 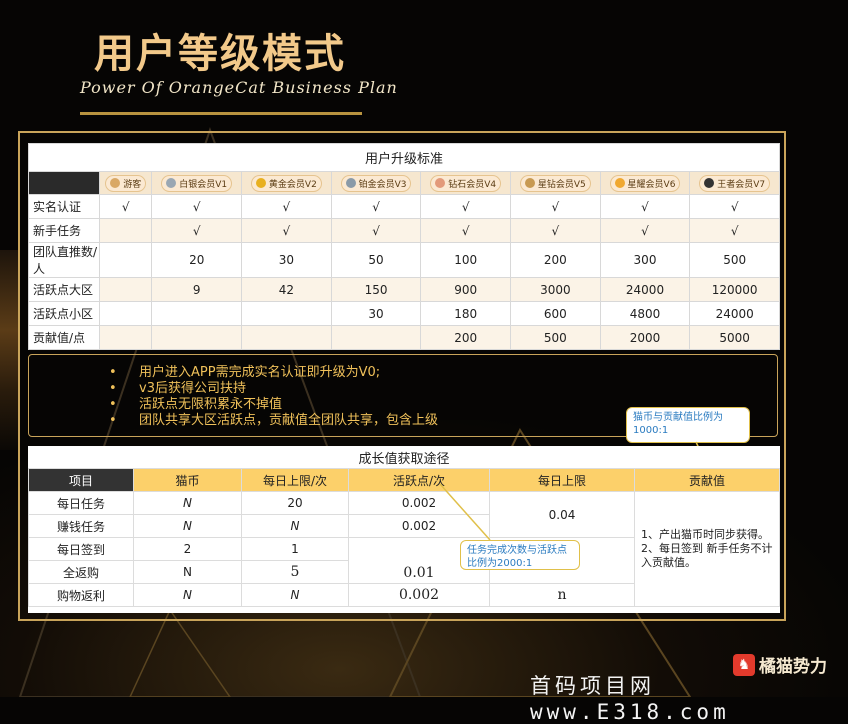 What do you see at coordinates (555, 289) in the screenshot?
I see `table-cell: 3000` at bounding box center [555, 289].